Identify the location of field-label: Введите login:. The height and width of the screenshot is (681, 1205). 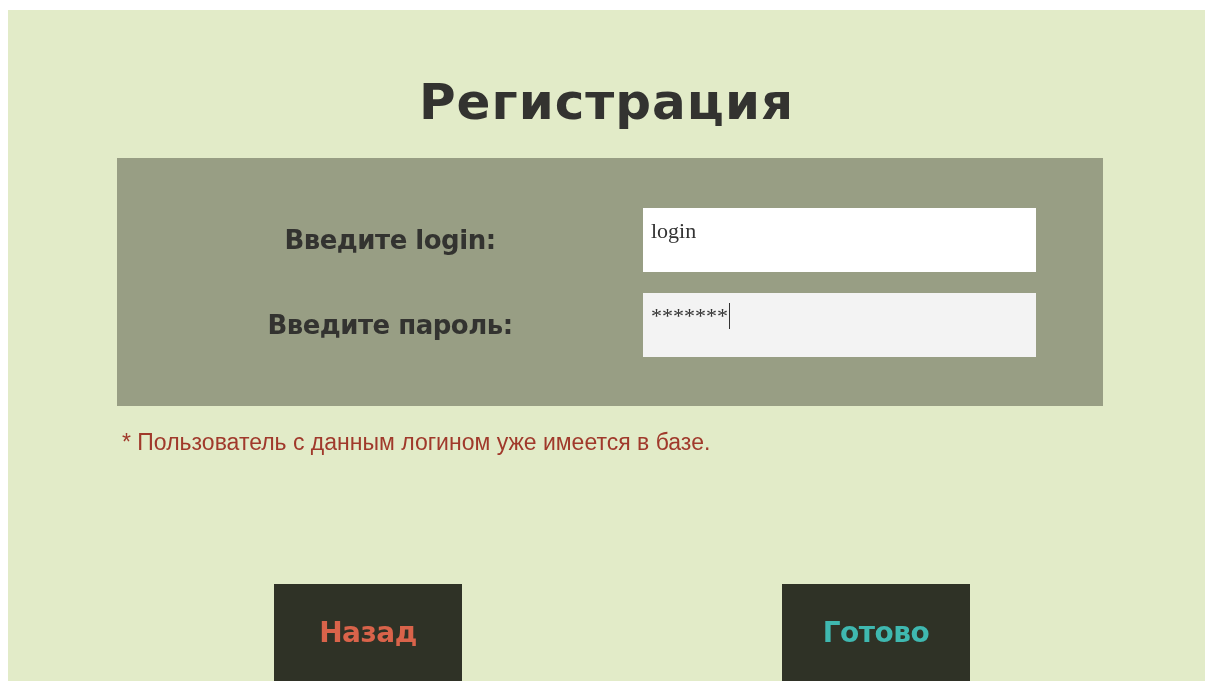
(390, 240).